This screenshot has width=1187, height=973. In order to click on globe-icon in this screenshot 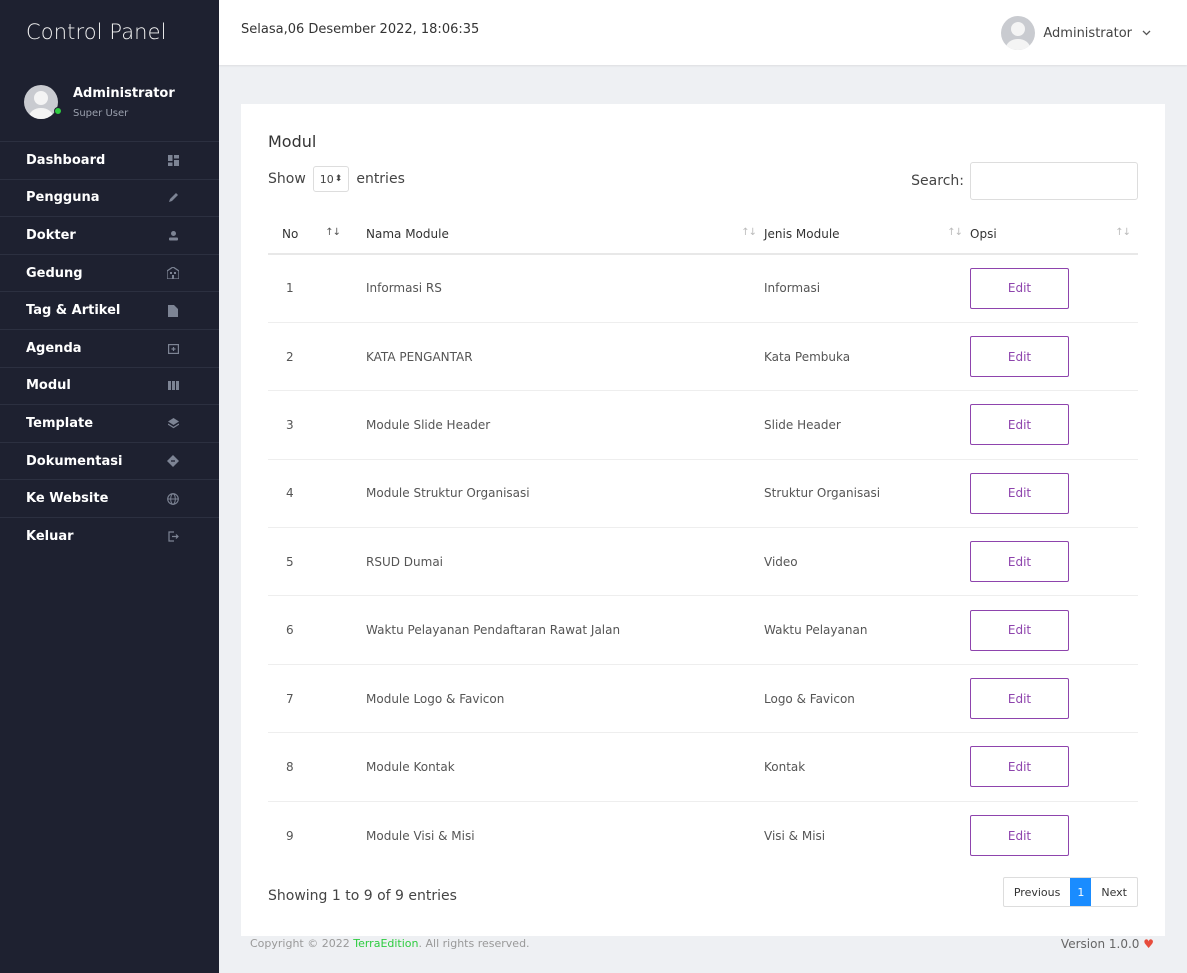, I will do `click(173, 498)`.